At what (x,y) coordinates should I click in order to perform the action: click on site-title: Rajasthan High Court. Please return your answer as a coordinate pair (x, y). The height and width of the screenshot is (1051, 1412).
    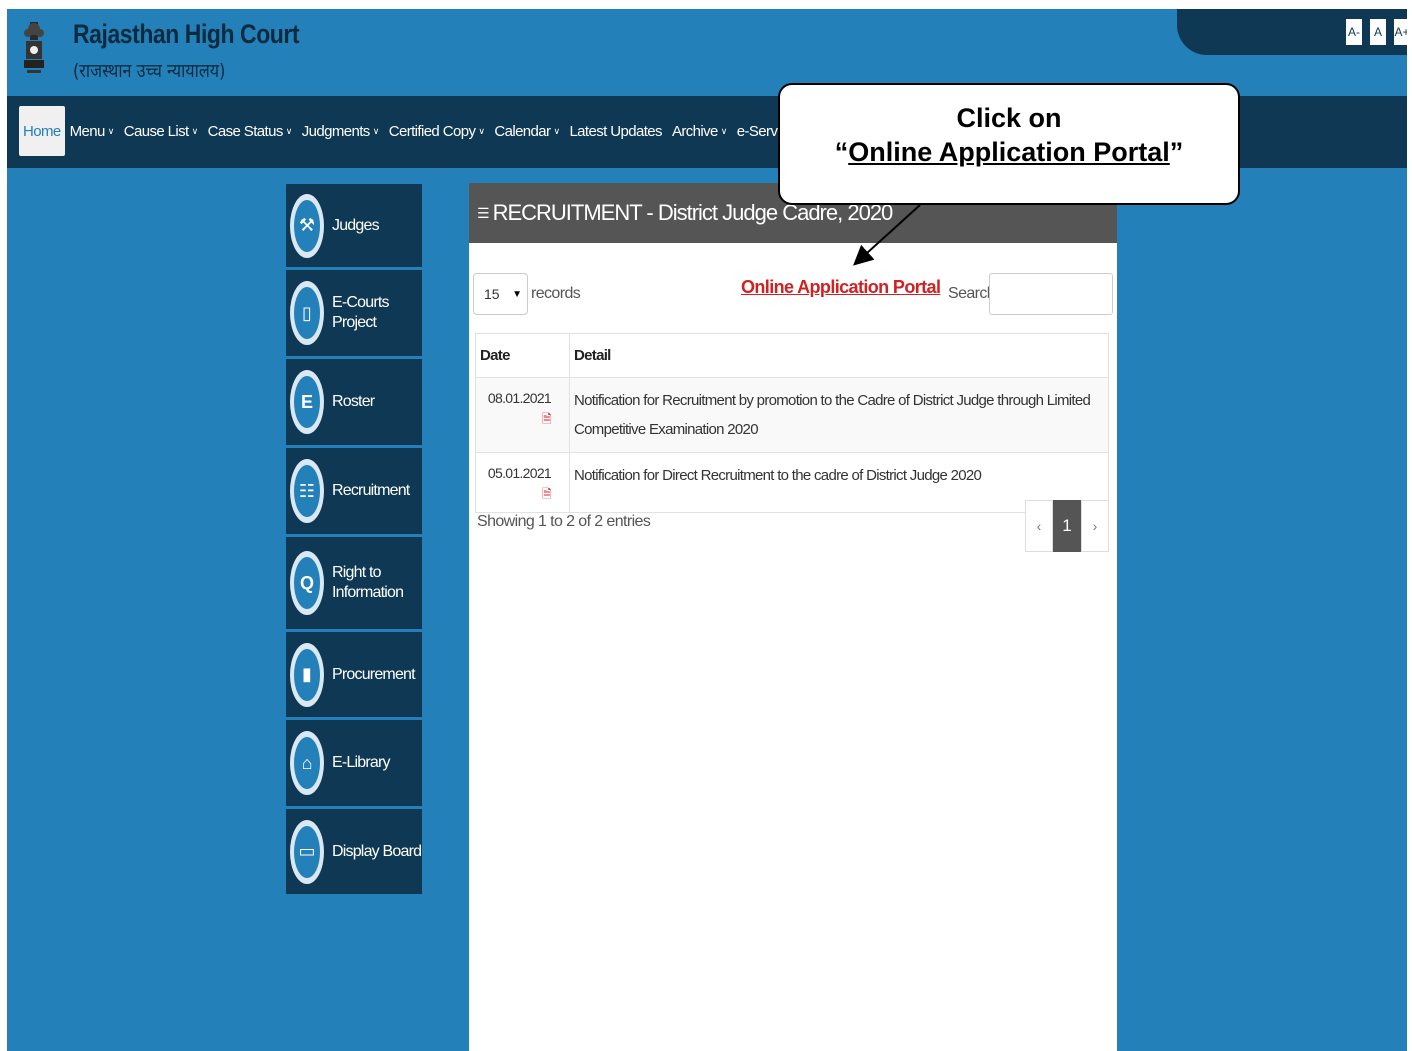
    Looking at the image, I should click on (186, 34).